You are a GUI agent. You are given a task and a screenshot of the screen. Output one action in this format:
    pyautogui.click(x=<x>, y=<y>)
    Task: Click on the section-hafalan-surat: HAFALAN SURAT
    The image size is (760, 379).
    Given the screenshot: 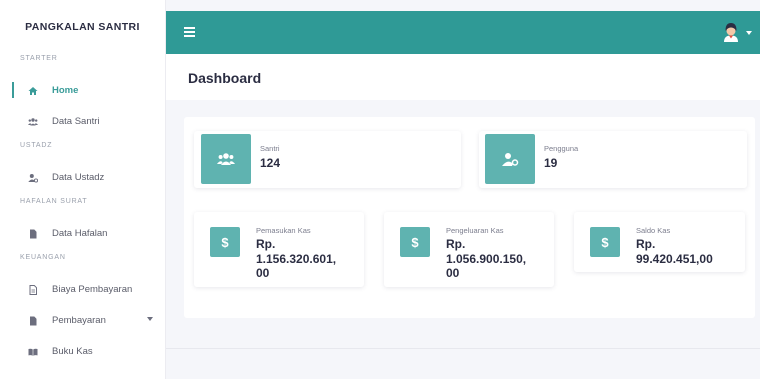 What is the action you would take?
    pyautogui.click(x=54, y=201)
    